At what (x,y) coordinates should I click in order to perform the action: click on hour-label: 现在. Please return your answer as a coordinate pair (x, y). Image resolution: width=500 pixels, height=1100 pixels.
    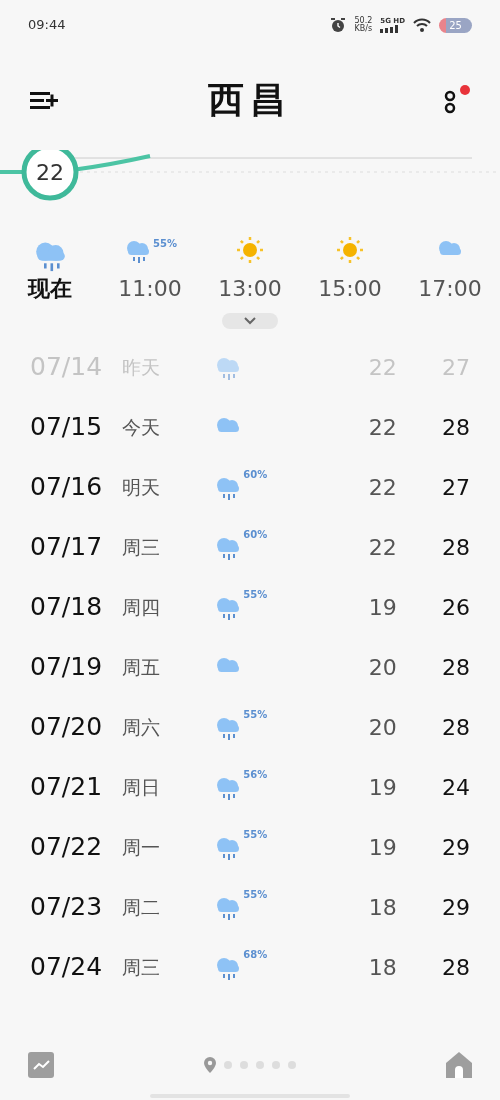
    Looking at the image, I should click on (50, 289).